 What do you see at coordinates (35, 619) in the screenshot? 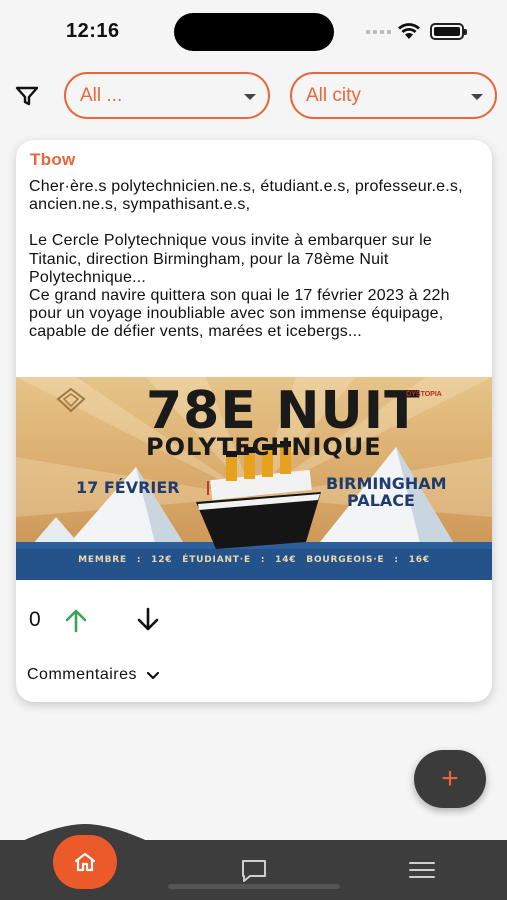
I see `vote-score: 0` at bounding box center [35, 619].